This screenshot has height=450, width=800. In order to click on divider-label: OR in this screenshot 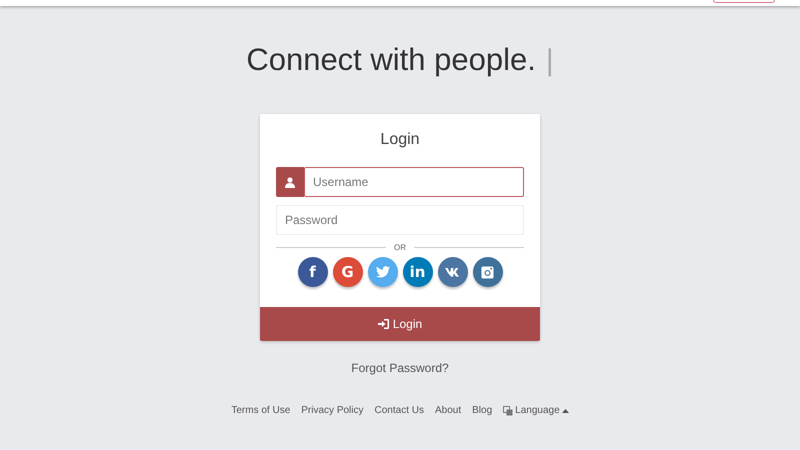, I will do `click(400, 247)`.